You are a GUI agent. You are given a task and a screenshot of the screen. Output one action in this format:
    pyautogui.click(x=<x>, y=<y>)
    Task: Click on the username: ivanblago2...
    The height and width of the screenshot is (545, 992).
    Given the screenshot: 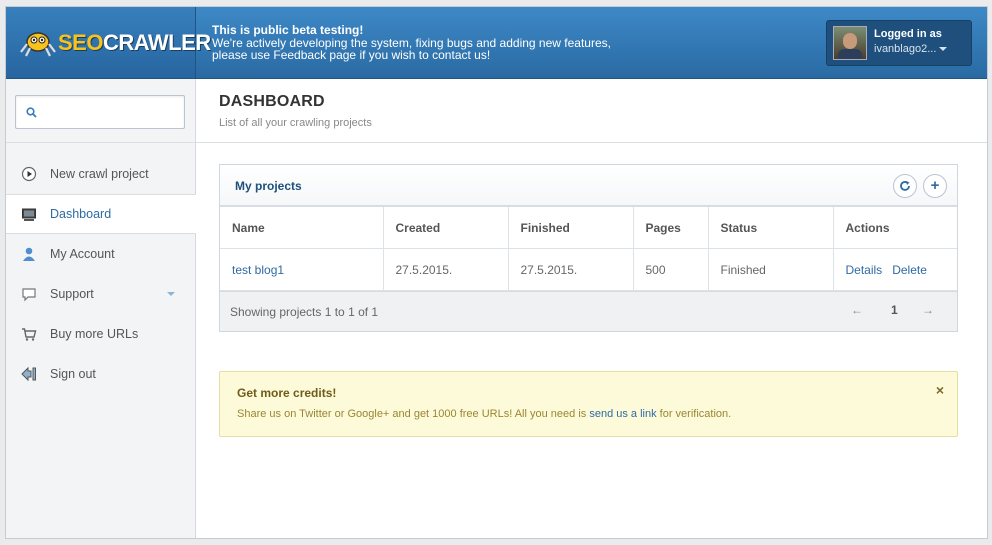 What is the action you would take?
    pyautogui.click(x=905, y=49)
    